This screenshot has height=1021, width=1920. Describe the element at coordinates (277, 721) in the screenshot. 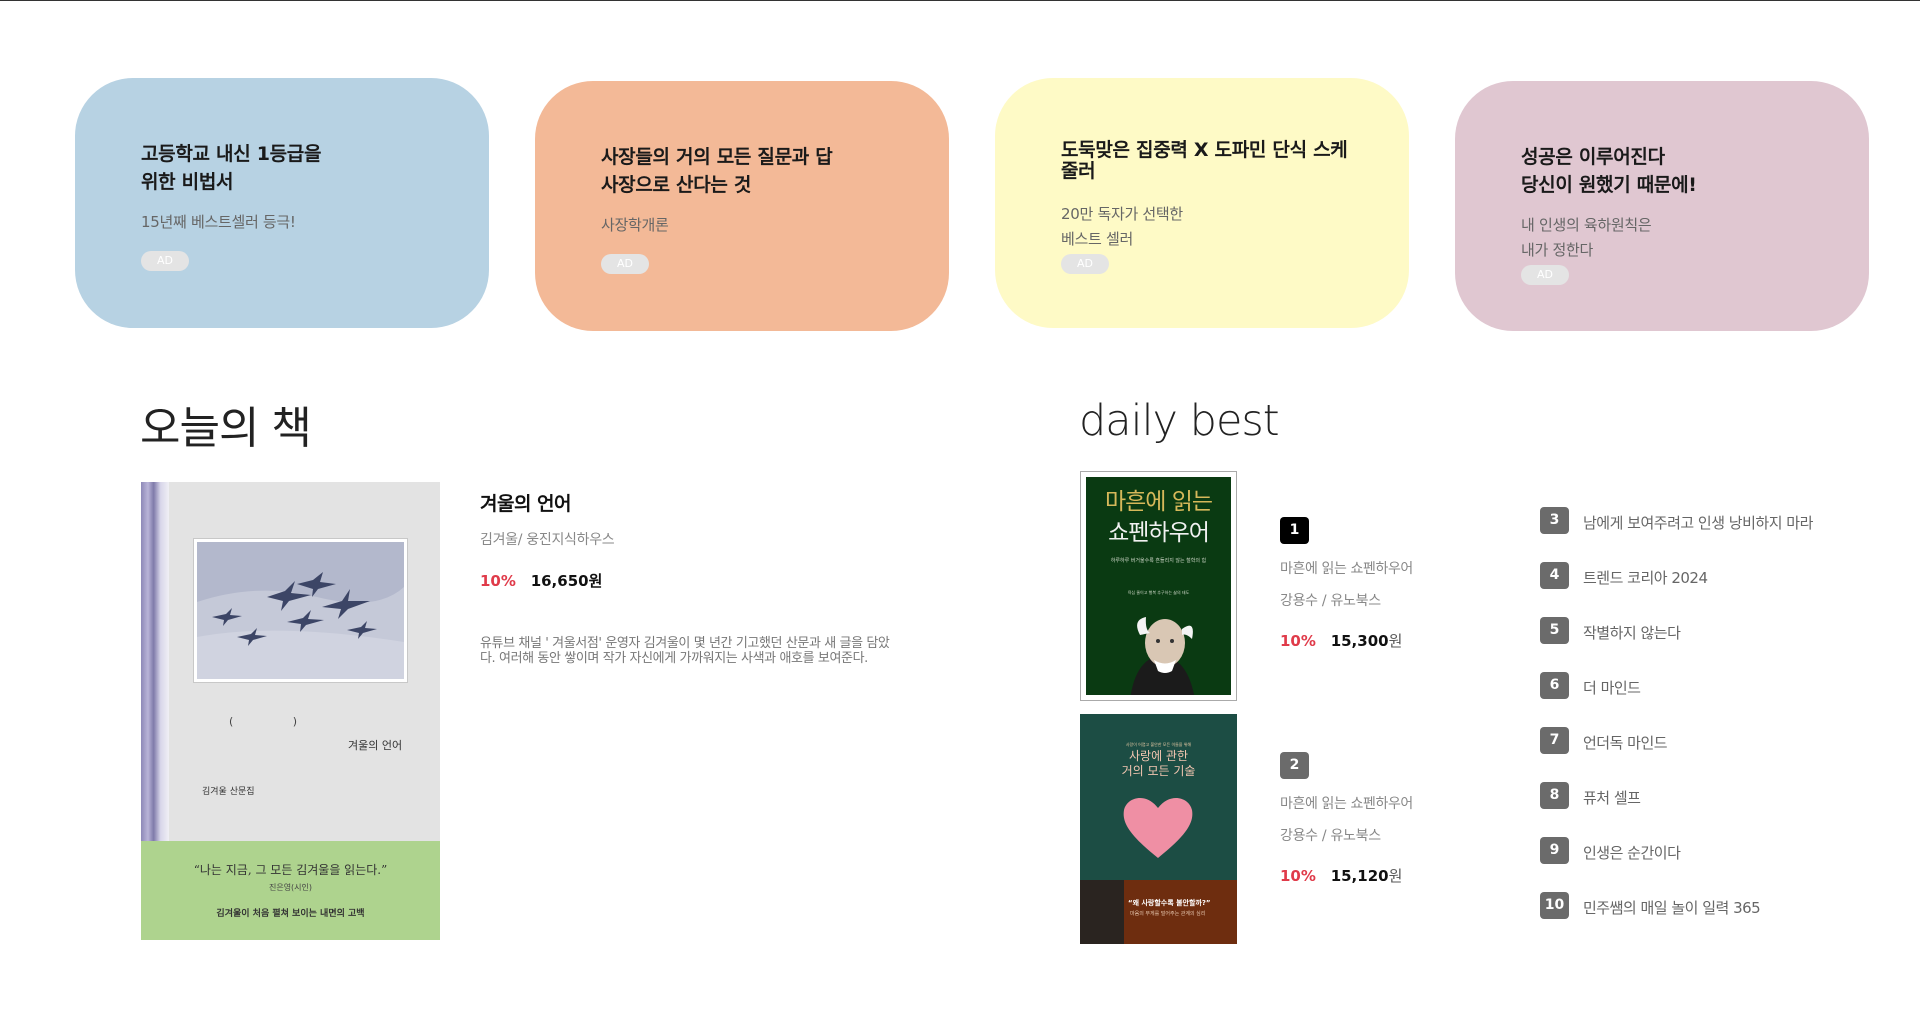

I see `cover-brackets: ( )` at that location.